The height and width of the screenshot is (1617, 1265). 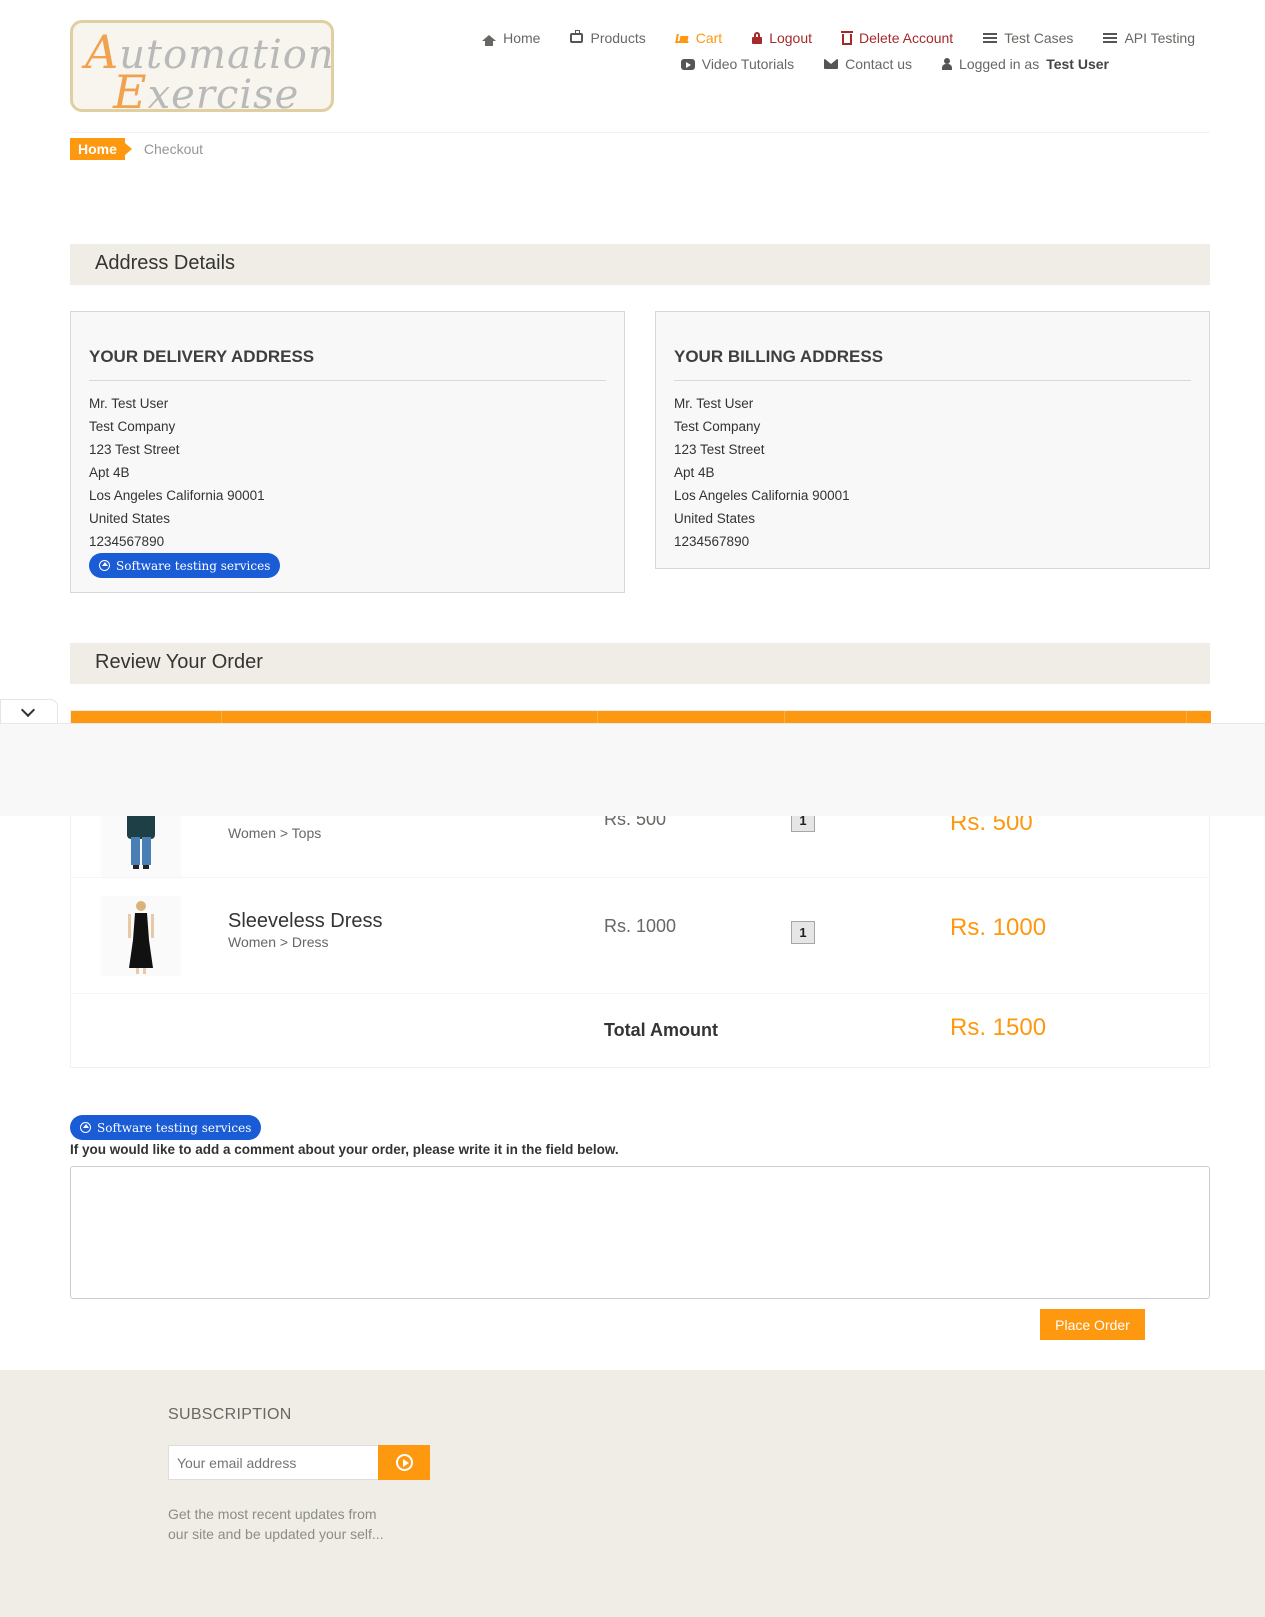 What do you see at coordinates (906, 38) in the screenshot?
I see `nav-delete-account-label: Delete Account` at bounding box center [906, 38].